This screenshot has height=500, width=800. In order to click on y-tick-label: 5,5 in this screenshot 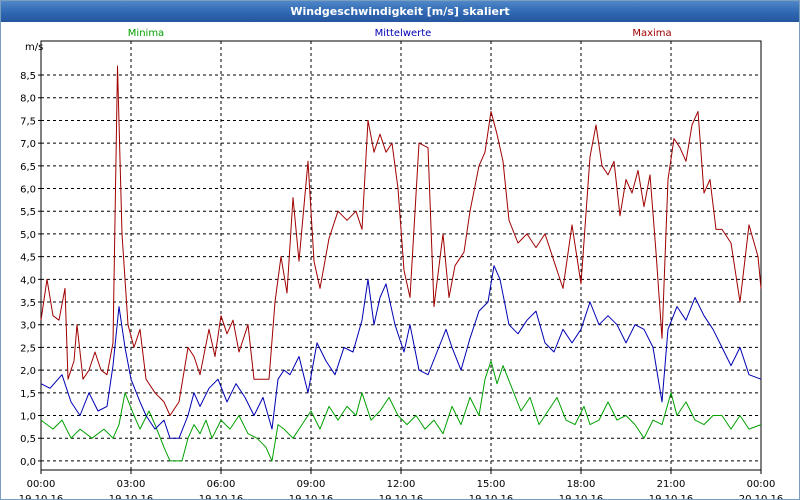, I will do `click(28, 212)`.